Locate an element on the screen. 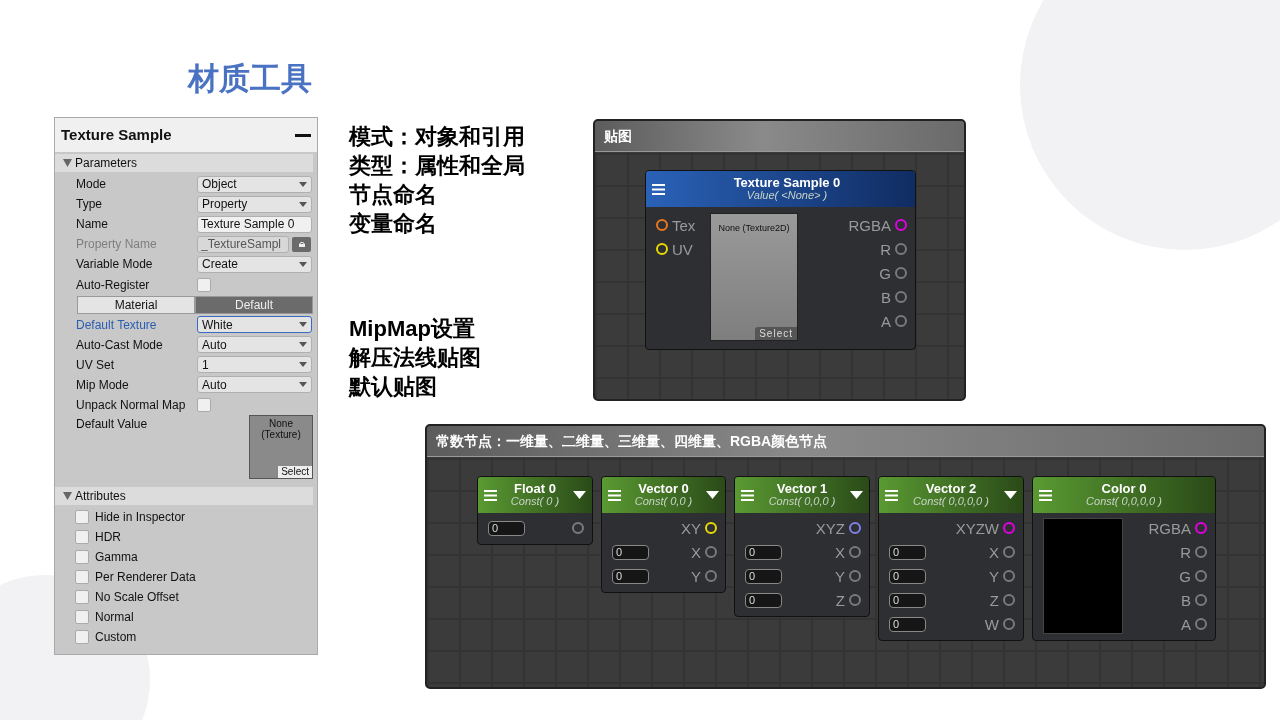  field-label: Type is located at coordinates (89, 205).